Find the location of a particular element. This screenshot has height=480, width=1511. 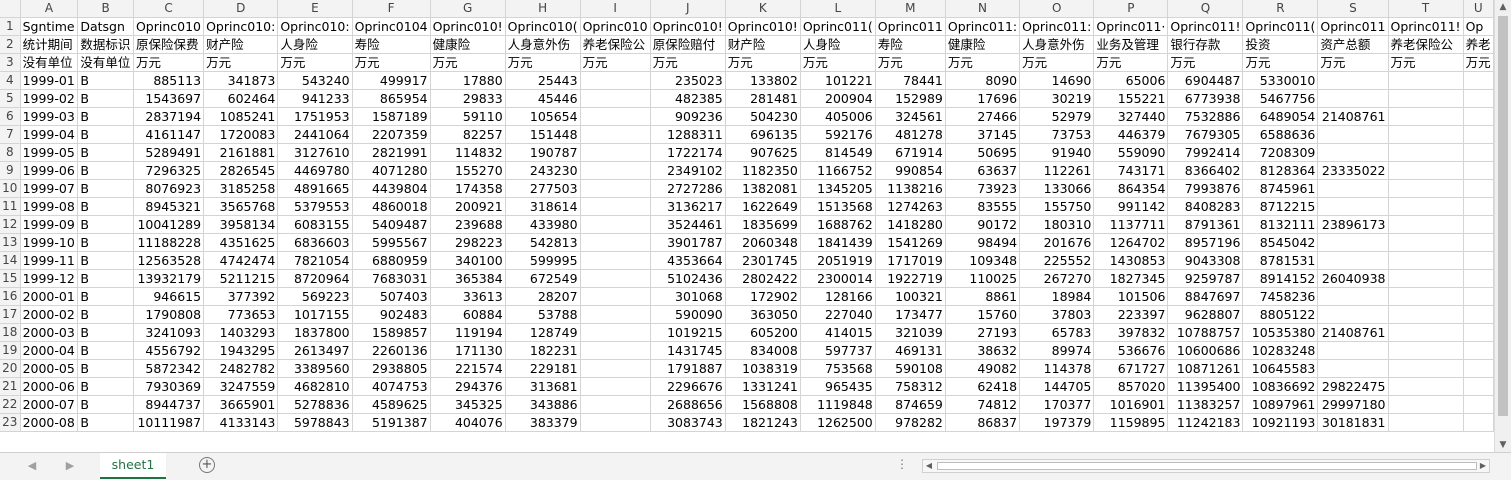

cell: 227040 is located at coordinates (838, 314).